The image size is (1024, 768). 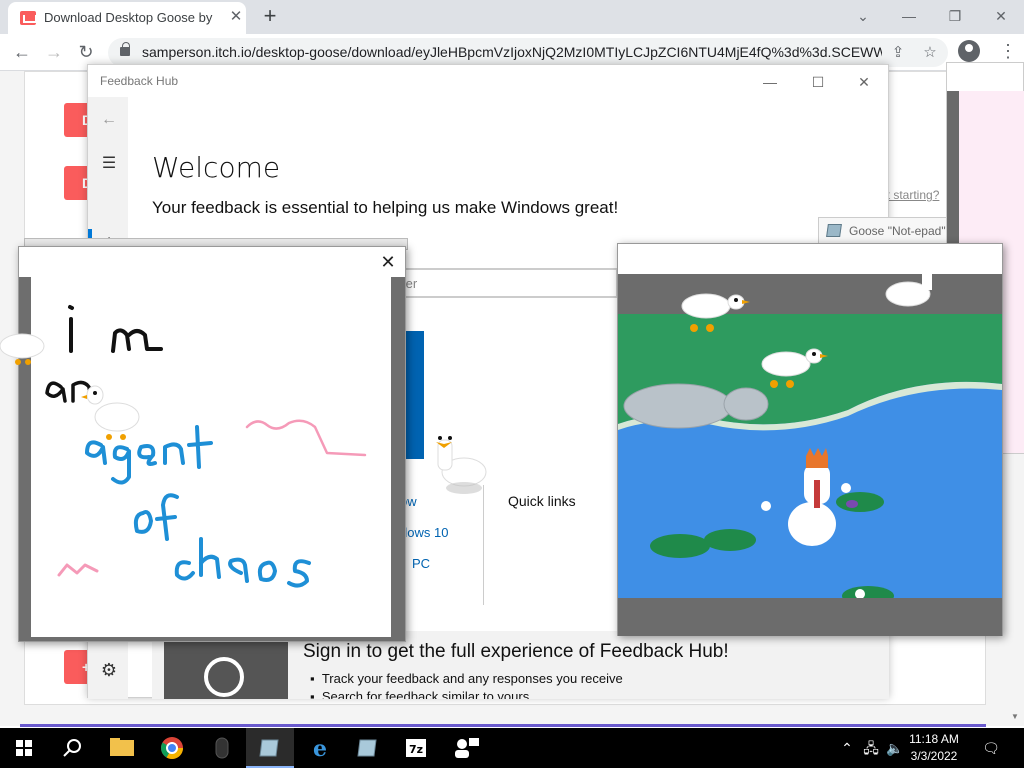 I want to click on ink-stroke-i, so click(x=71, y=329).